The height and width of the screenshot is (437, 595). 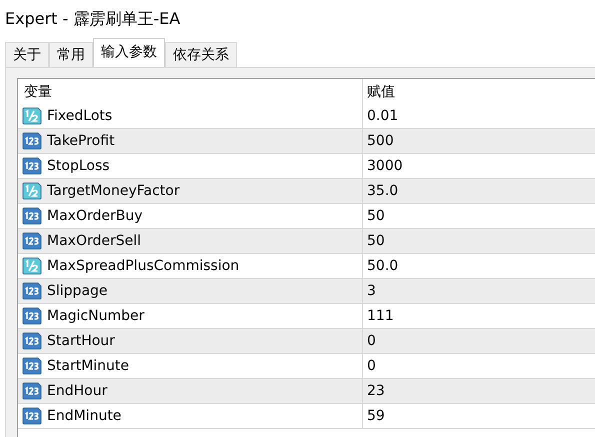 What do you see at coordinates (94, 241) in the screenshot?
I see `parameter-name: MaxOrderSell` at bounding box center [94, 241].